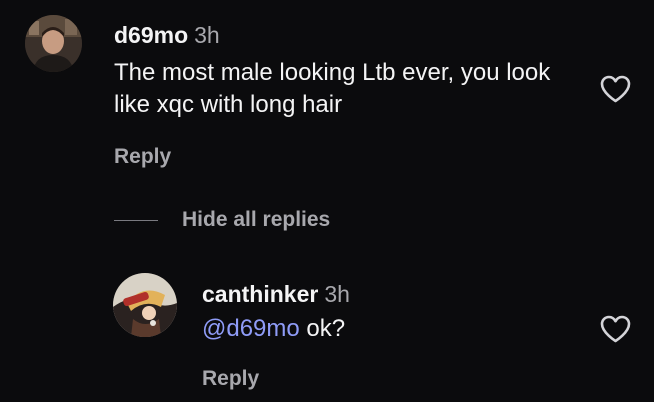 The height and width of the screenshot is (402, 654). Describe the element at coordinates (260, 294) in the screenshot. I see `username: canthinker` at that location.